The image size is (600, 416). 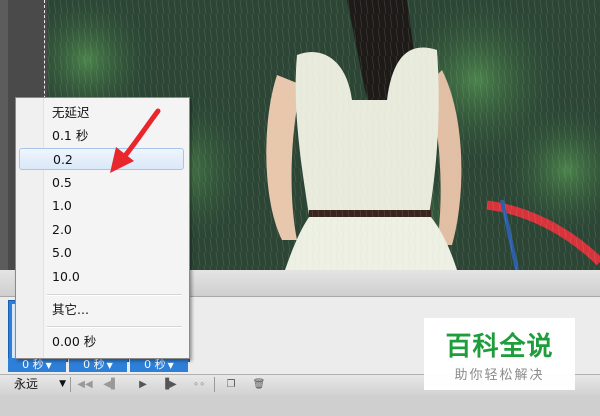 I want to click on menu-item-label: 0.2, so click(x=63, y=159).